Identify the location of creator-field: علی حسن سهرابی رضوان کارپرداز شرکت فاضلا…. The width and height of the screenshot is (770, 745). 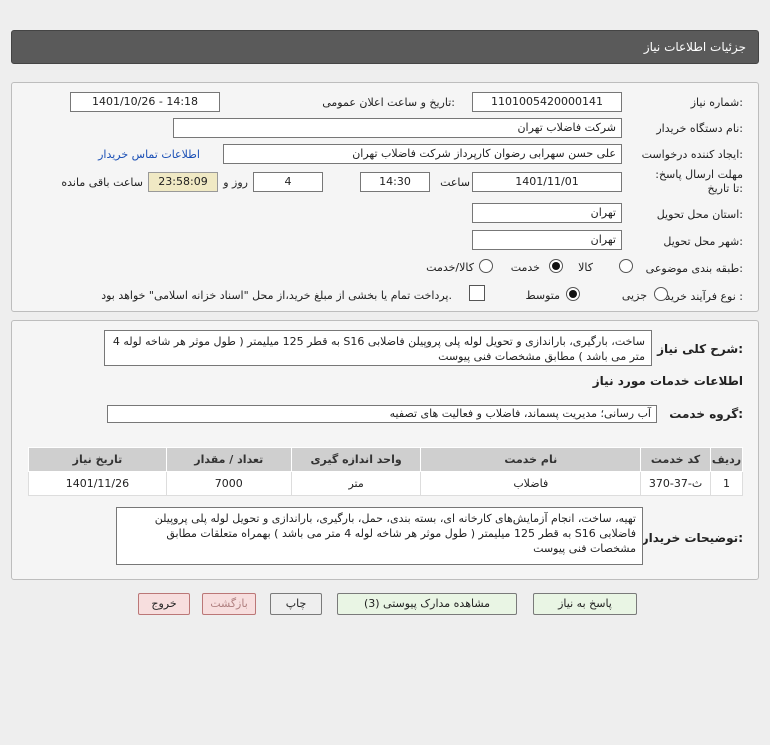
(422, 154).